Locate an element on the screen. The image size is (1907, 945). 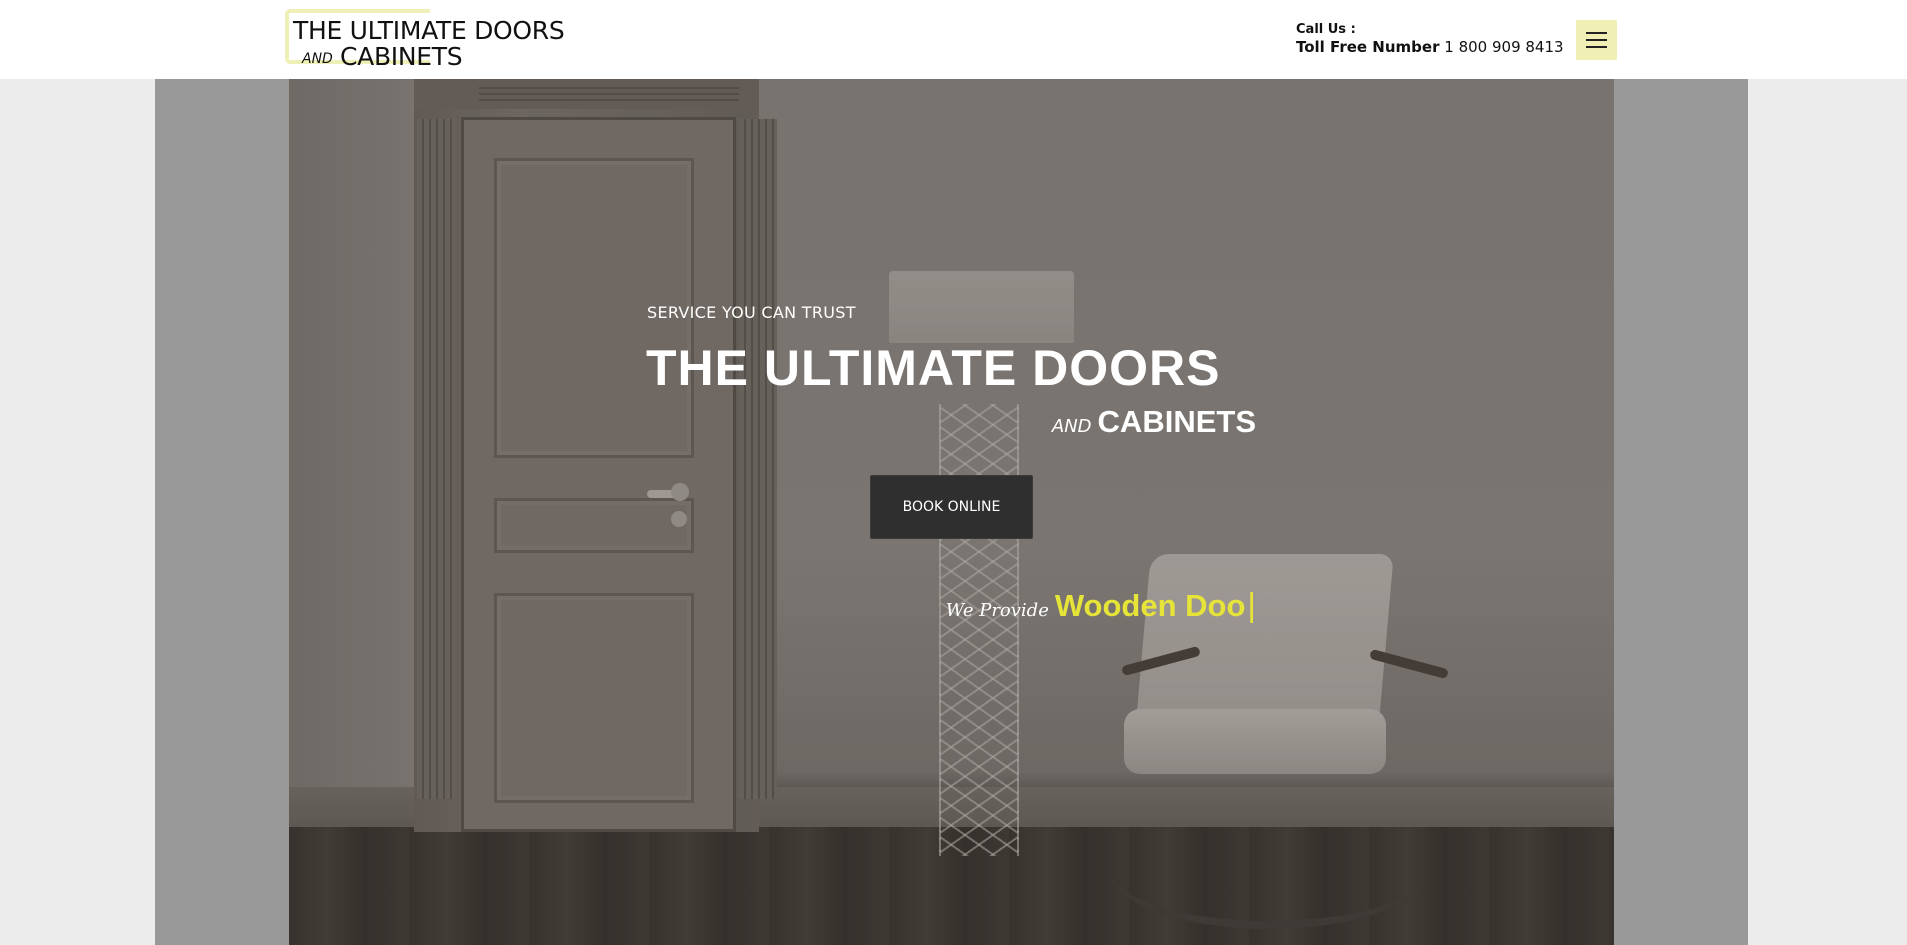
typed-tagline: We Provide Wooden Doo| is located at coordinates (951, 605).